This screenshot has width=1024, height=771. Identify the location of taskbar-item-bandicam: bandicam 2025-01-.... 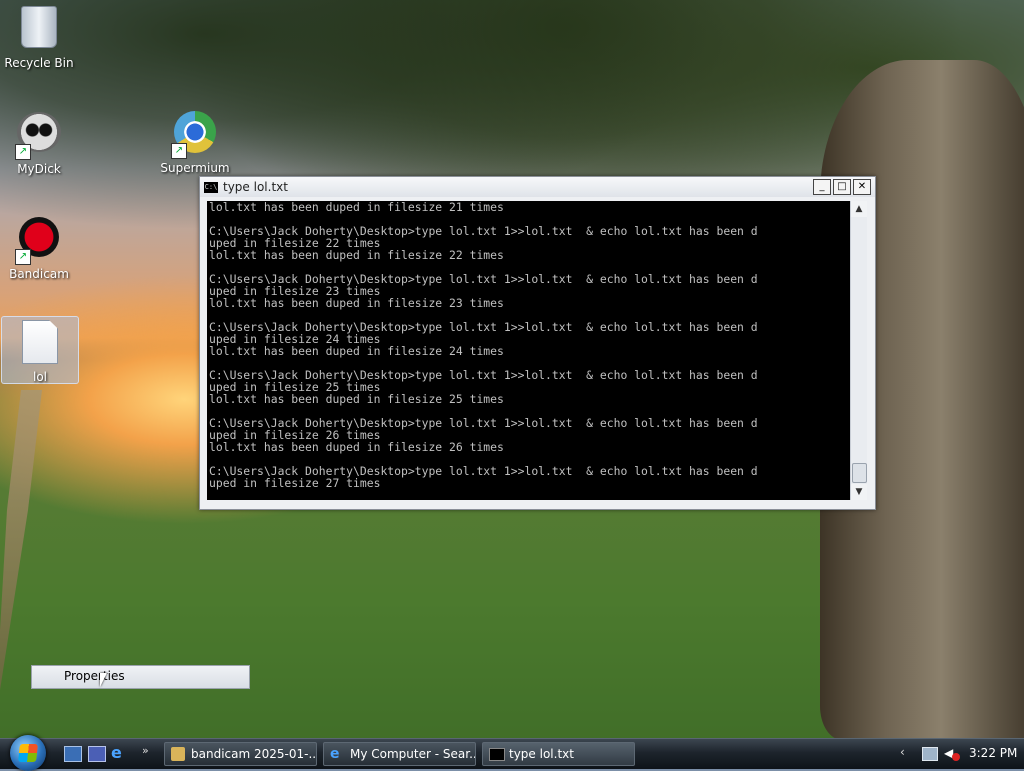
(240, 754).